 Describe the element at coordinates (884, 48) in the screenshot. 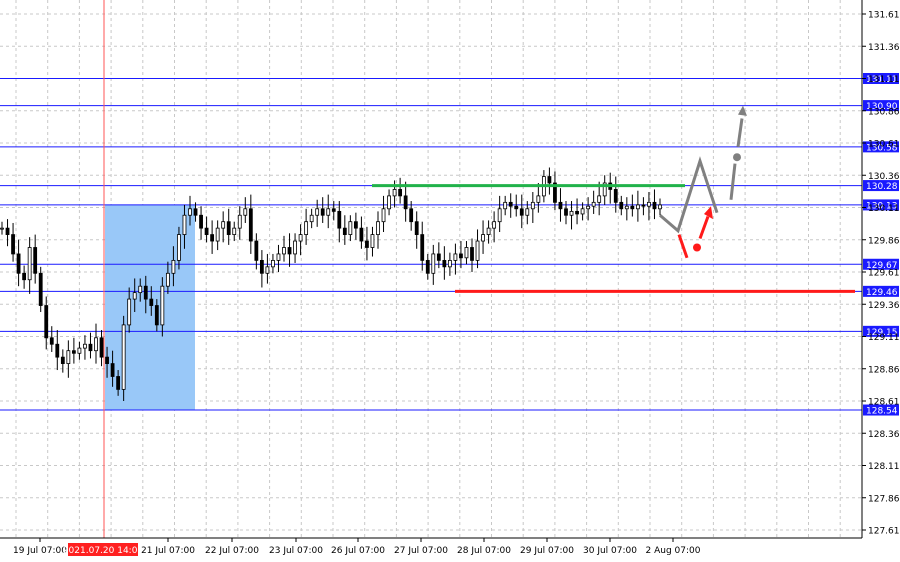

I see `price-tick-label: 131.36` at that location.